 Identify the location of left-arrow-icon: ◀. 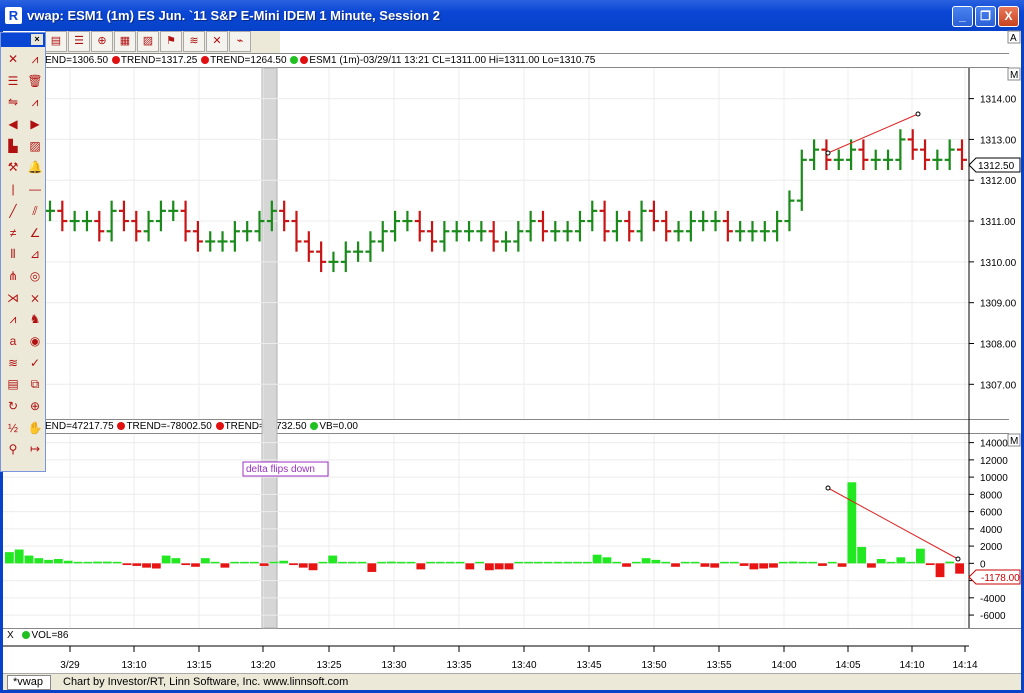
(13, 125).